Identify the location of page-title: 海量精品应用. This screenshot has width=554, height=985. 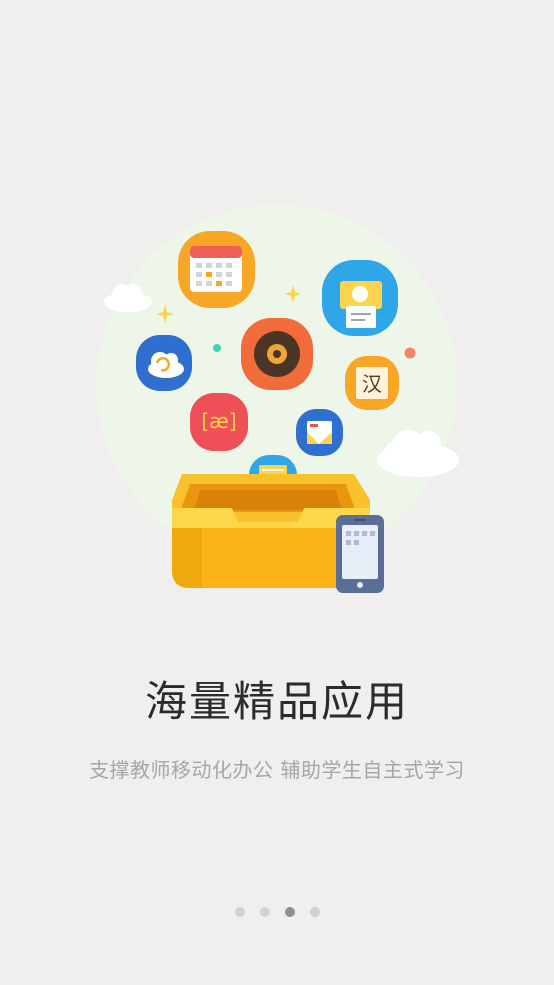
(276, 701).